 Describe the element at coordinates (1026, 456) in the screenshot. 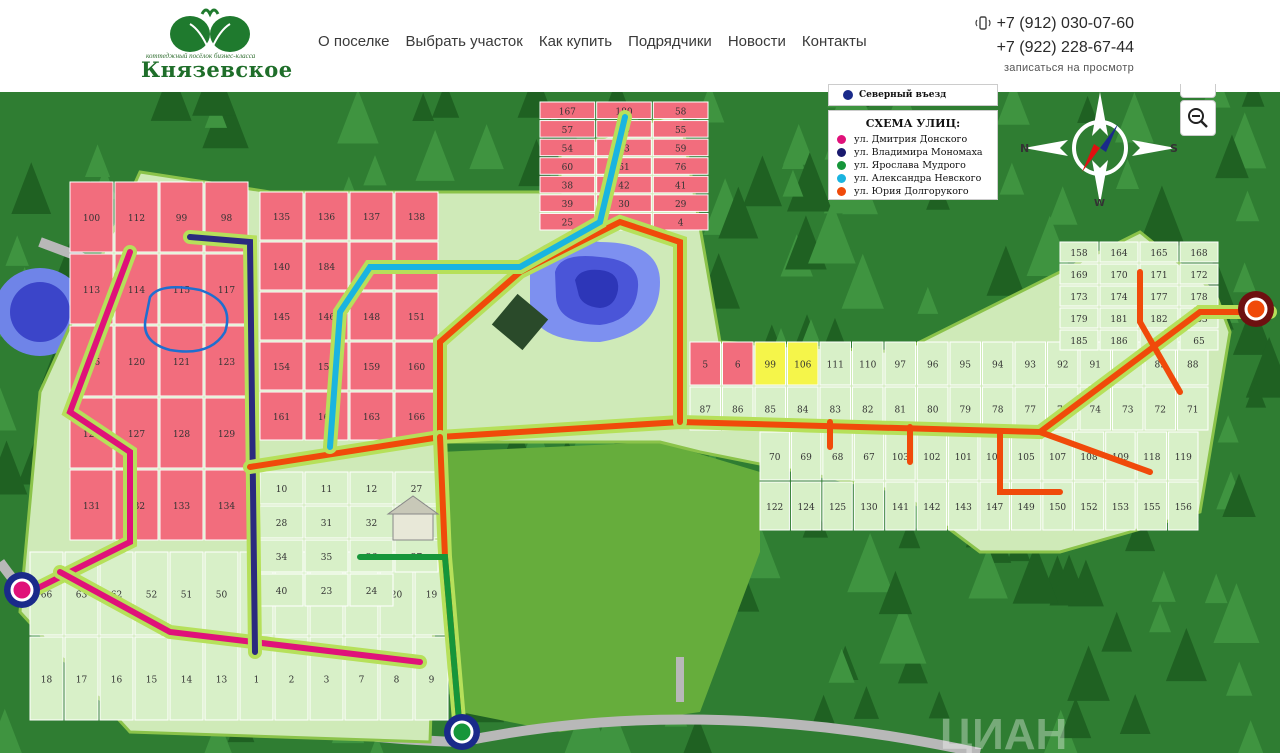

I see `plot-105: 105` at that location.